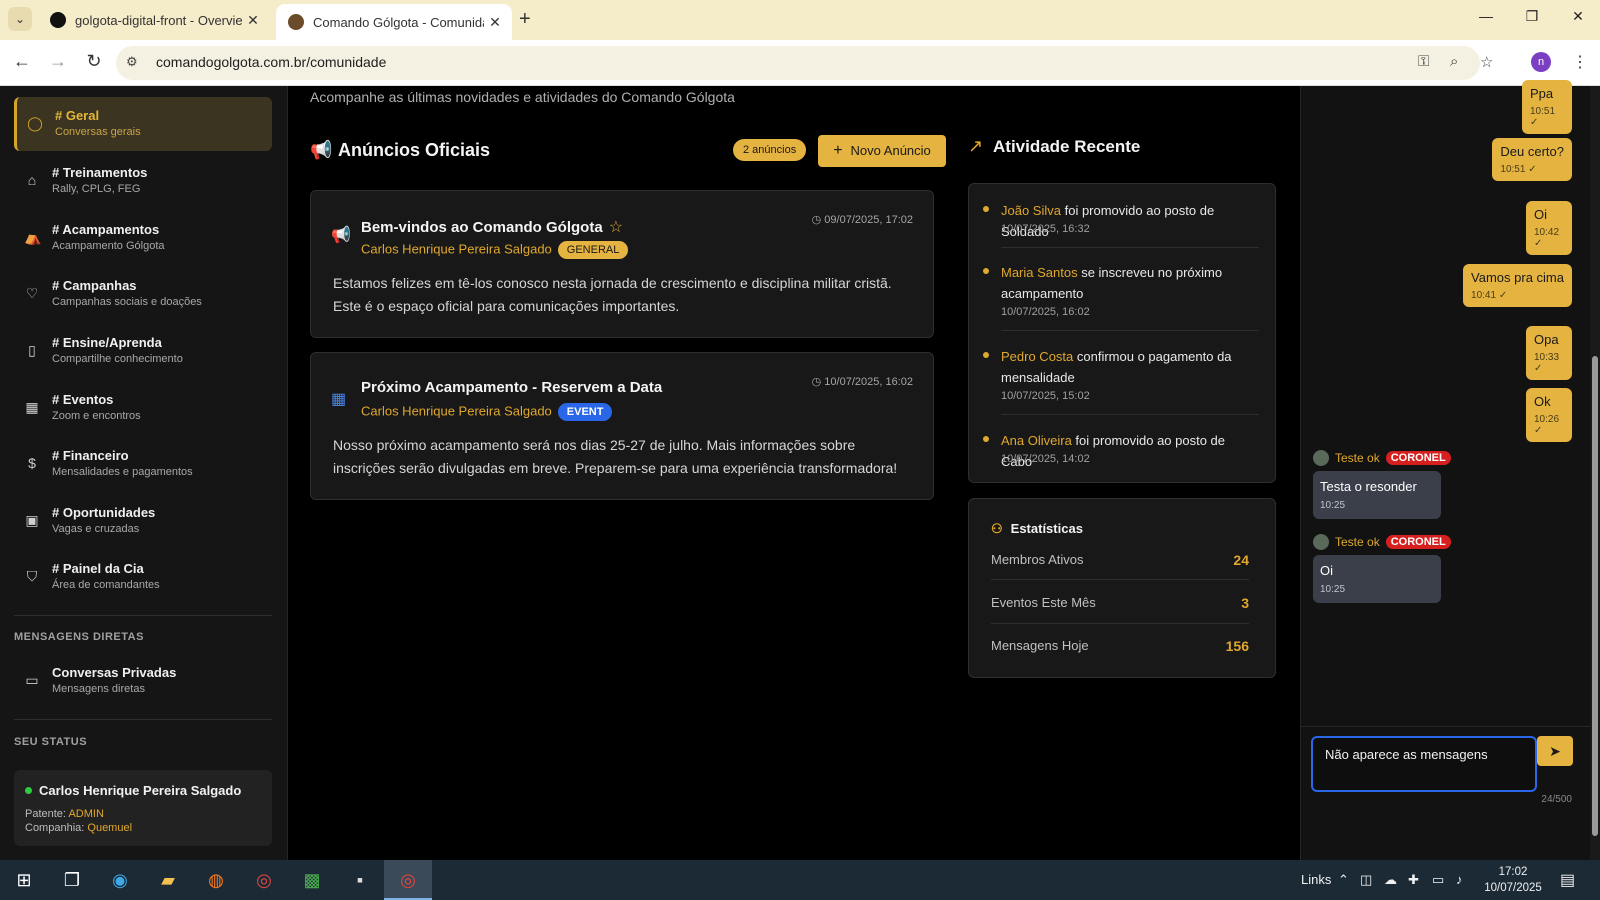  What do you see at coordinates (1438, 880) in the screenshot?
I see `network-icon: ▭` at bounding box center [1438, 880].